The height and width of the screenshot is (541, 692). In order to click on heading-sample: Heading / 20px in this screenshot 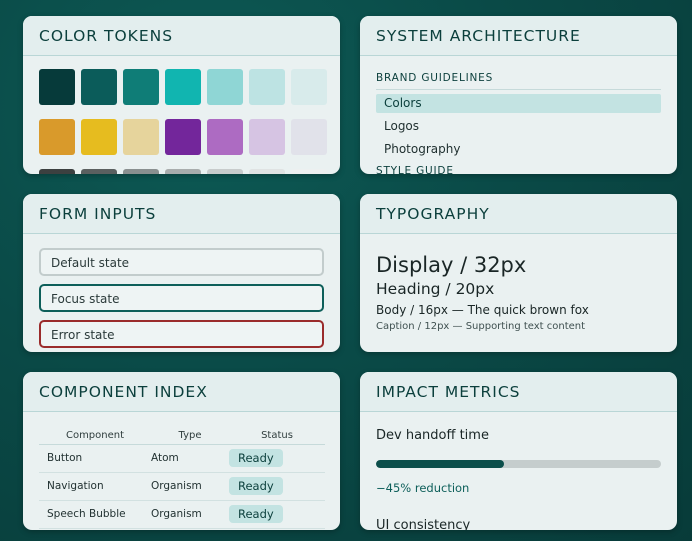, I will do `click(435, 289)`.